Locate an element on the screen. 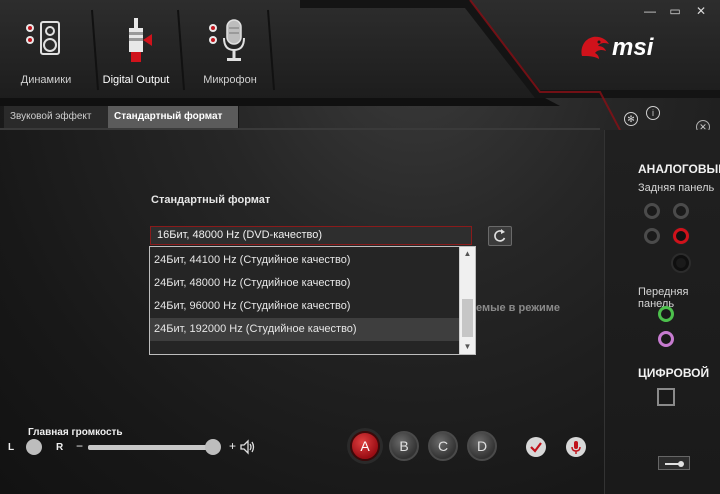  wrench-icon is located at coordinates (674, 464).